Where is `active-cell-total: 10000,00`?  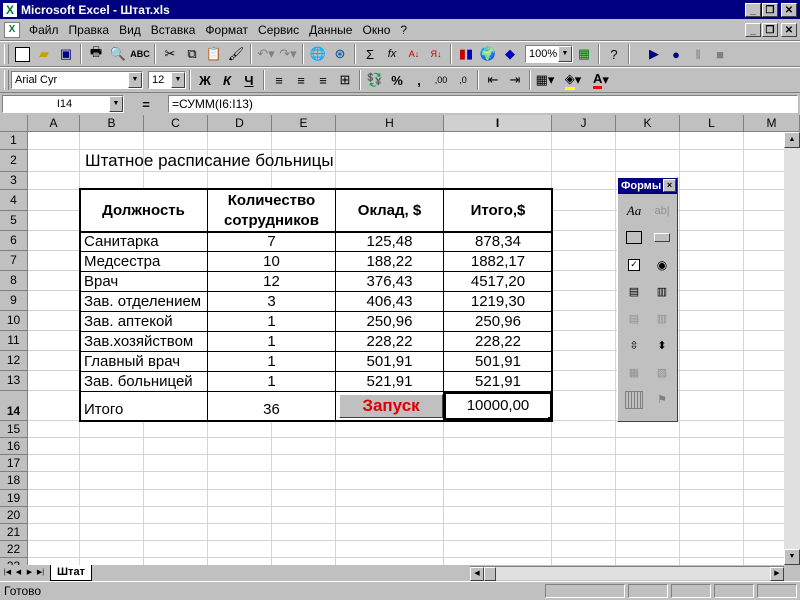
active-cell-total: 10000,00 is located at coordinates (498, 406).